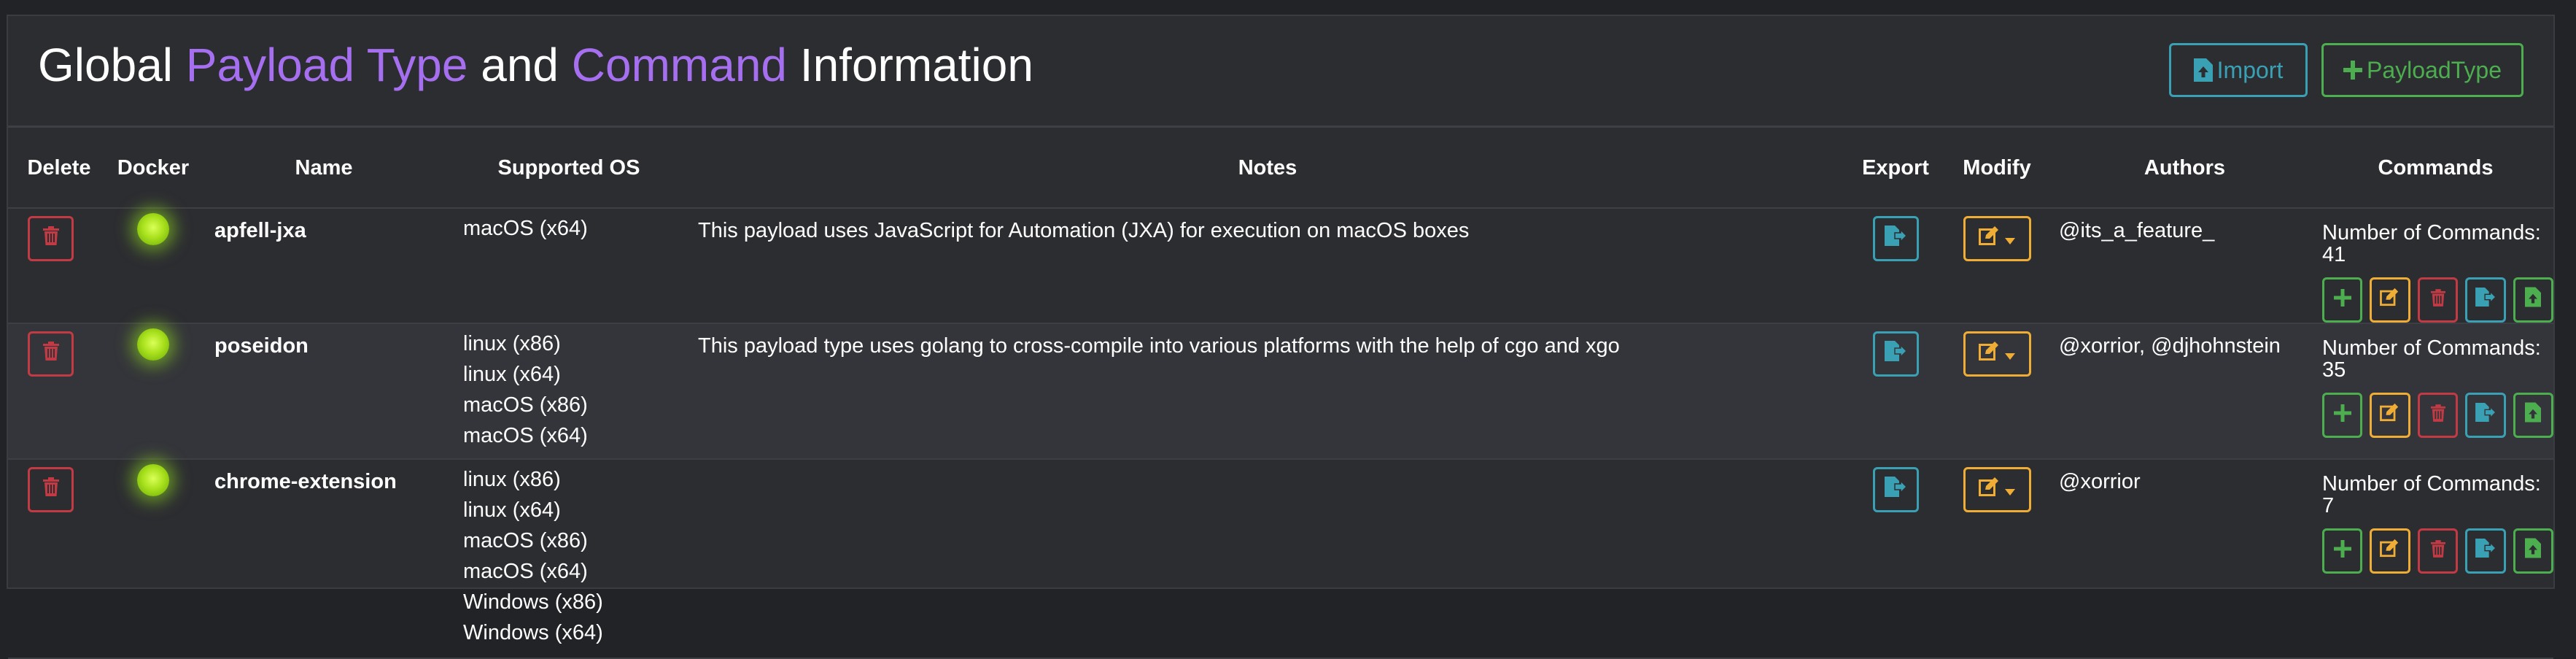  What do you see at coordinates (260, 231) in the screenshot?
I see `payload-name: apfell-jxa` at bounding box center [260, 231].